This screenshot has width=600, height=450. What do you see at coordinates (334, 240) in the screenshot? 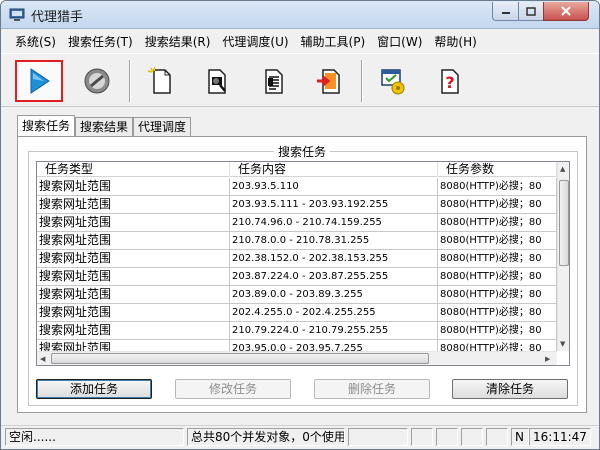
I see `cell-task-content: 210.78.0.0 - 210.78.31.255` at bounding box center [334, 240].